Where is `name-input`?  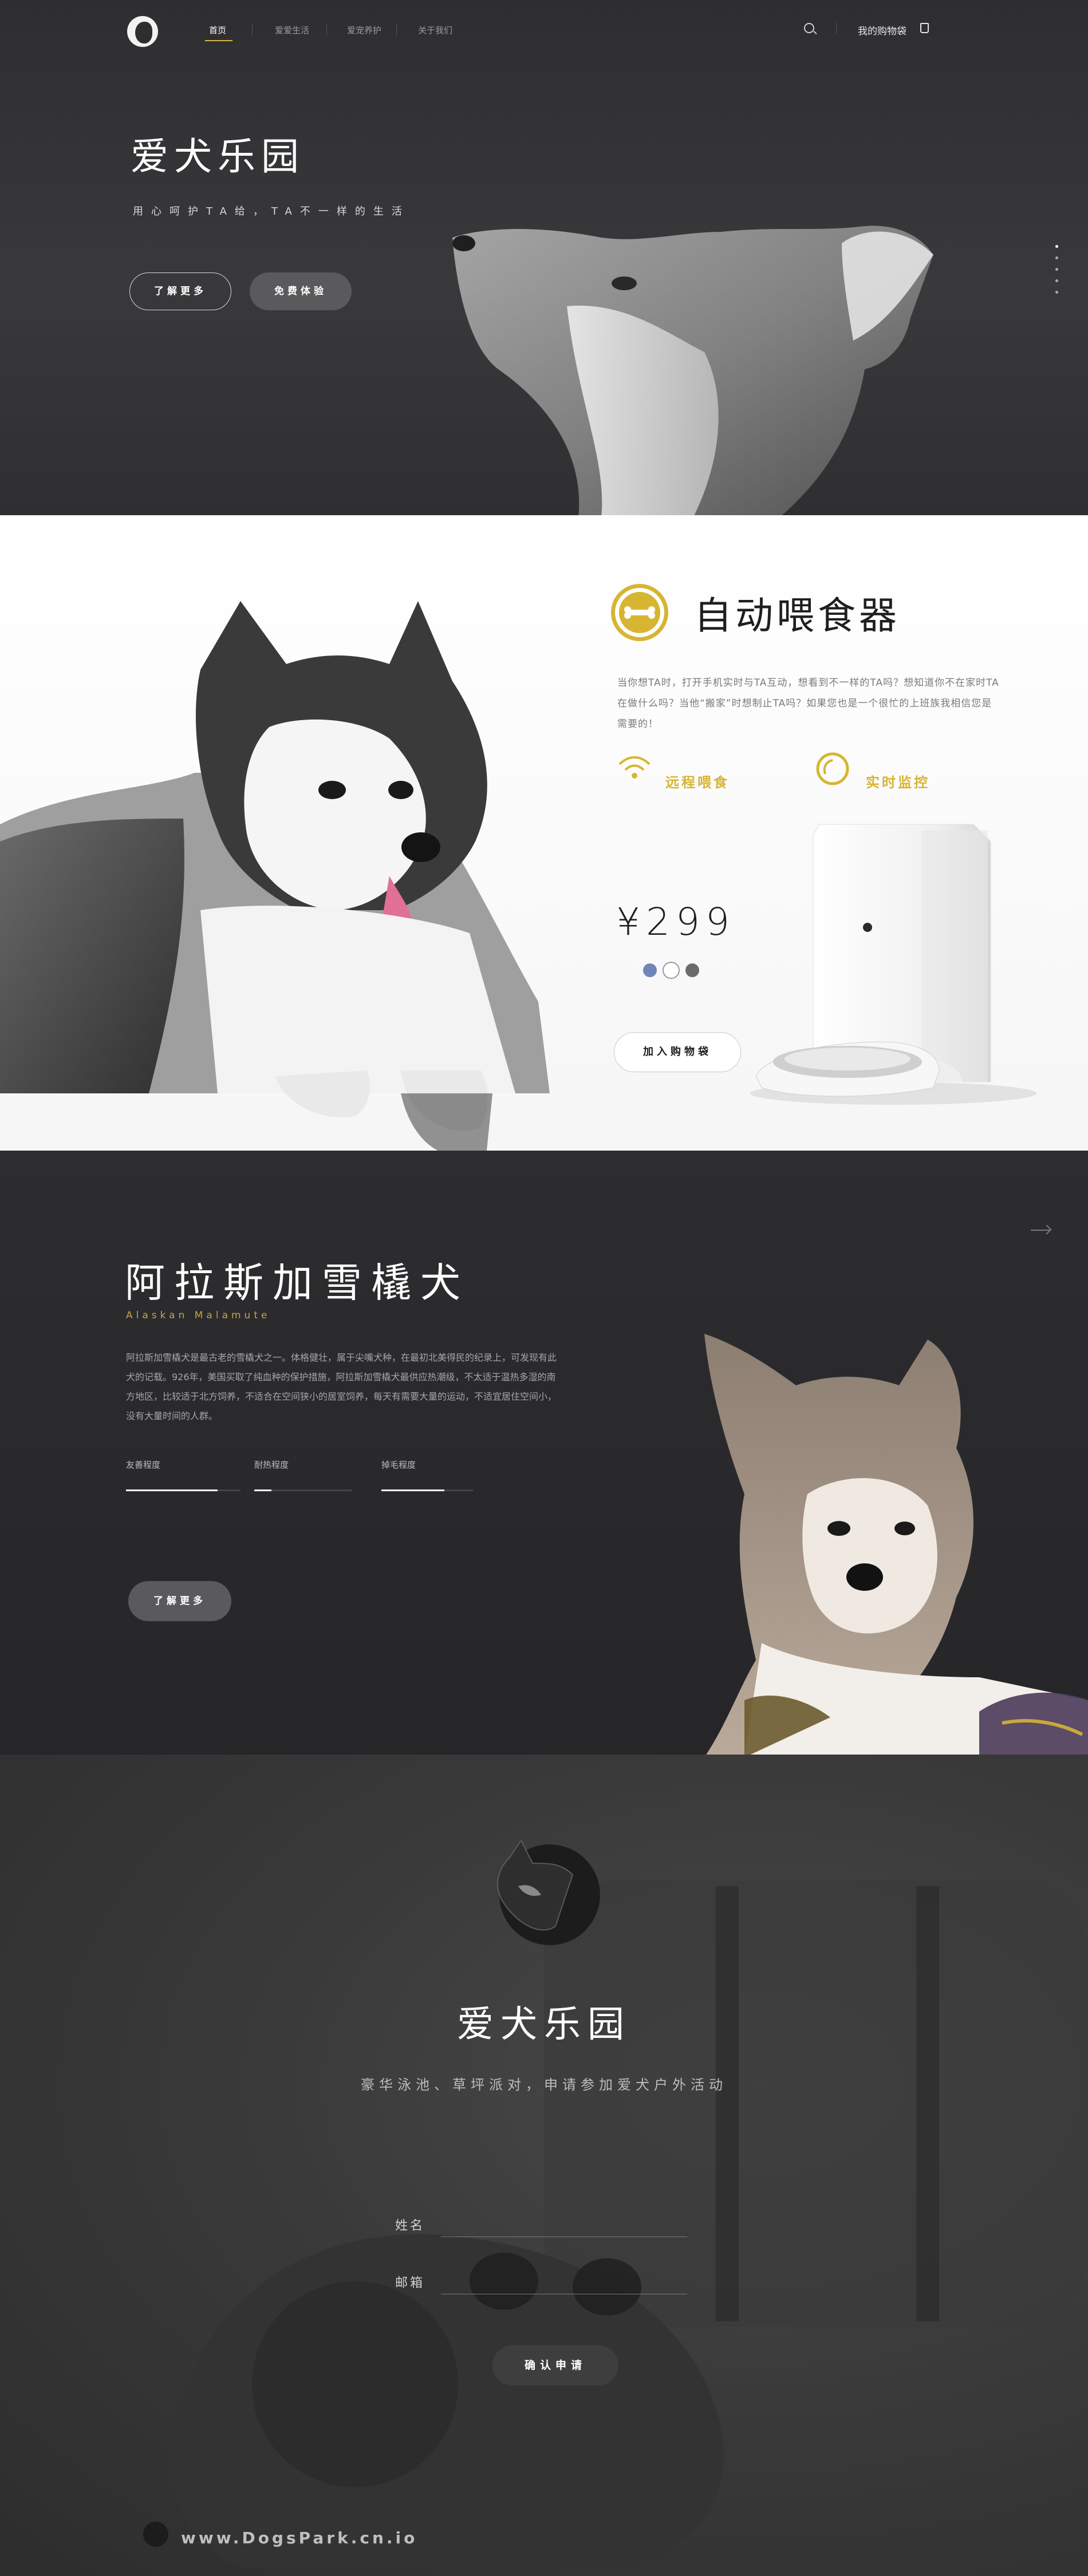
name-input is located at coordinates (567, 2222).